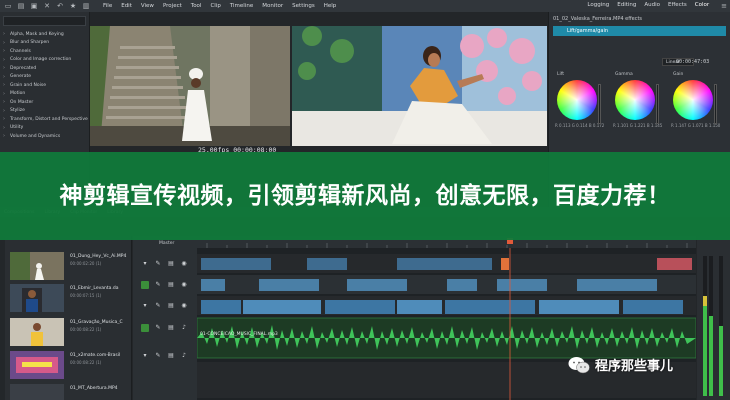 The width and height of the screenshot is (730, 400). I want to click on lift-color-wheel, so click(577, 100).